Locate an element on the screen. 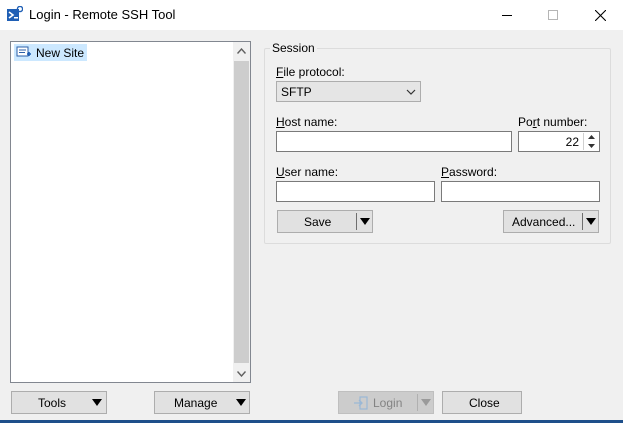  file-protocol-value: SFTP is located at coordinates (296, 92).